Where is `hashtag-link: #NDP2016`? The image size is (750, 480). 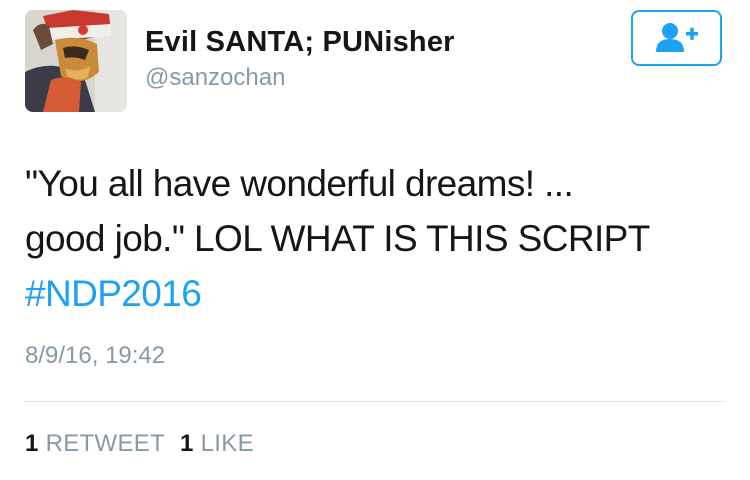 hashtag-link: #NDP2016 is located at coordinates (113, 293).